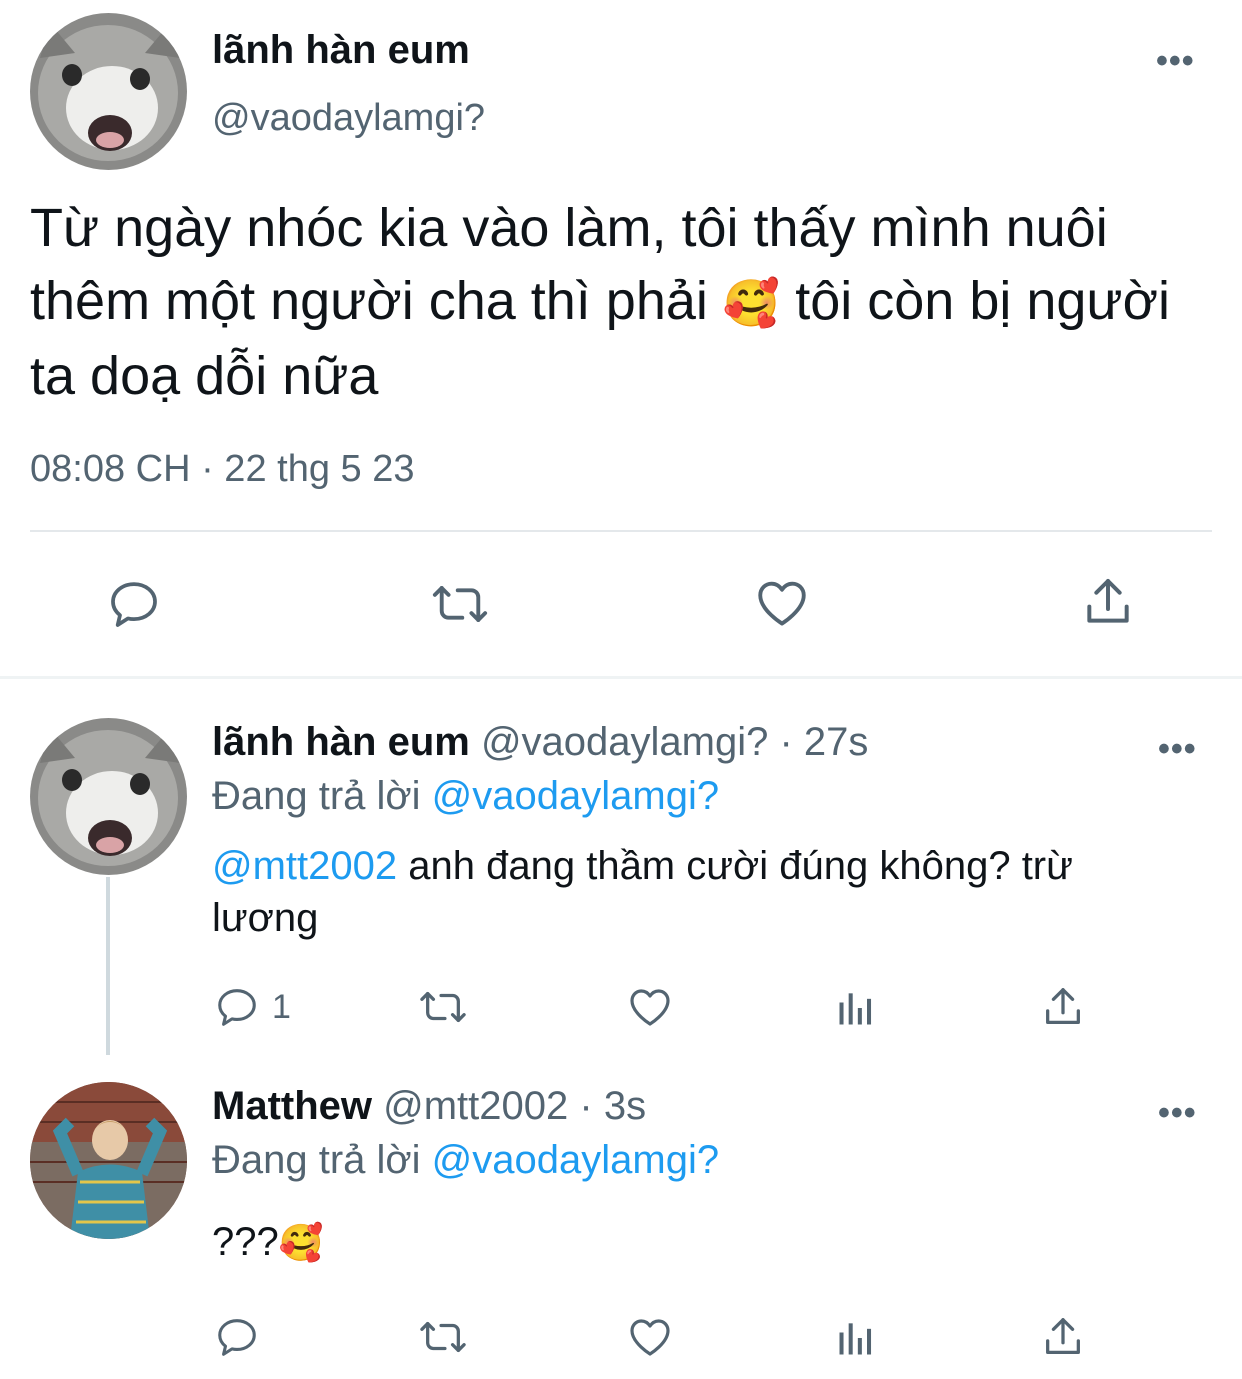  Describe the element at coordinates (222, 469) in the screenshot. I see `tweet-timestamp: 08:08 CH · 22 thg 5 23` at that location.